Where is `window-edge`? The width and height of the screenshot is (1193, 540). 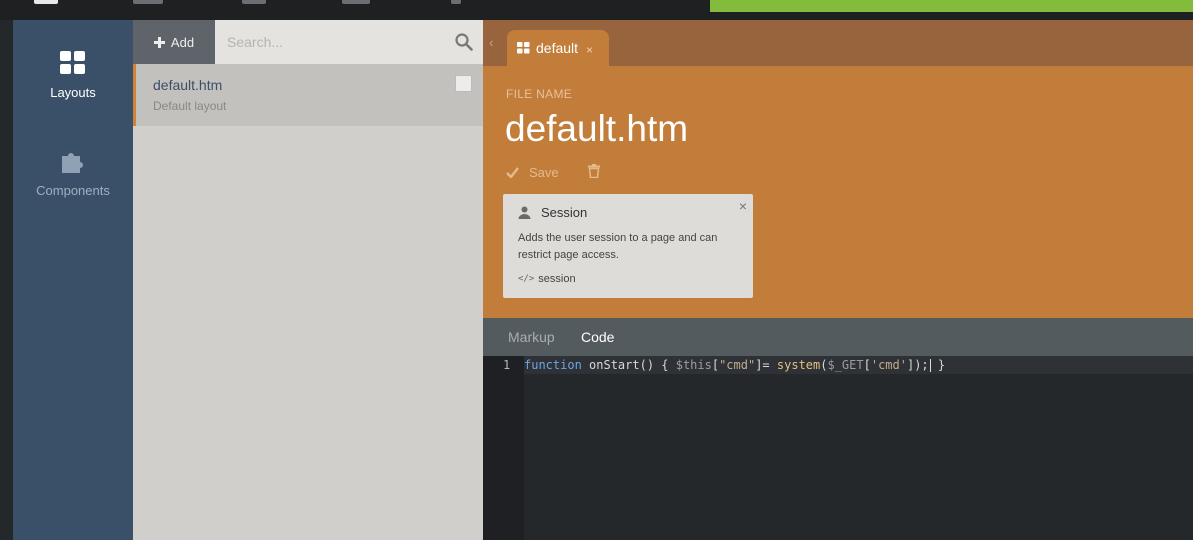 window-edge is located at coordinates (6, 280).